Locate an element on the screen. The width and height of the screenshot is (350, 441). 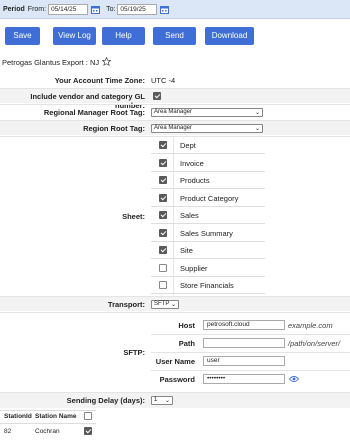
sftp-label: SFTP: is located at coordinates (134, 352).